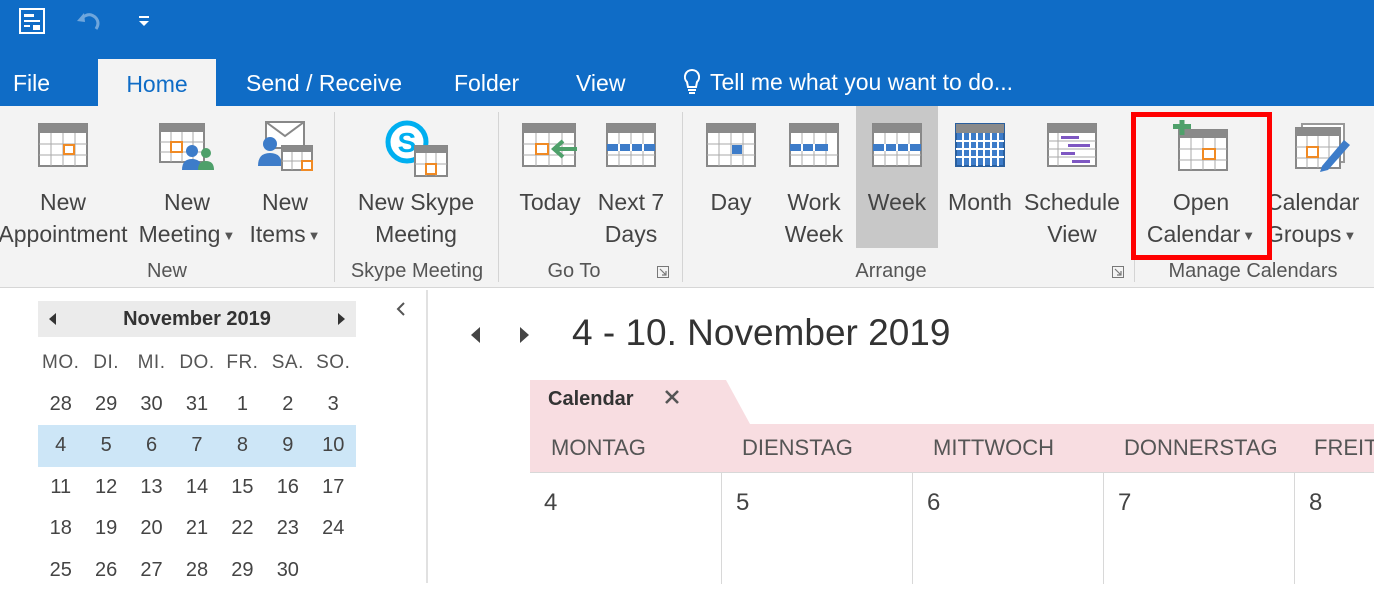 Image resolution: width=1374 pixels, height=591 pixels. Describe the element at coordinates (187, 145) in the screenshot. I see `meeting-icon` at that location.